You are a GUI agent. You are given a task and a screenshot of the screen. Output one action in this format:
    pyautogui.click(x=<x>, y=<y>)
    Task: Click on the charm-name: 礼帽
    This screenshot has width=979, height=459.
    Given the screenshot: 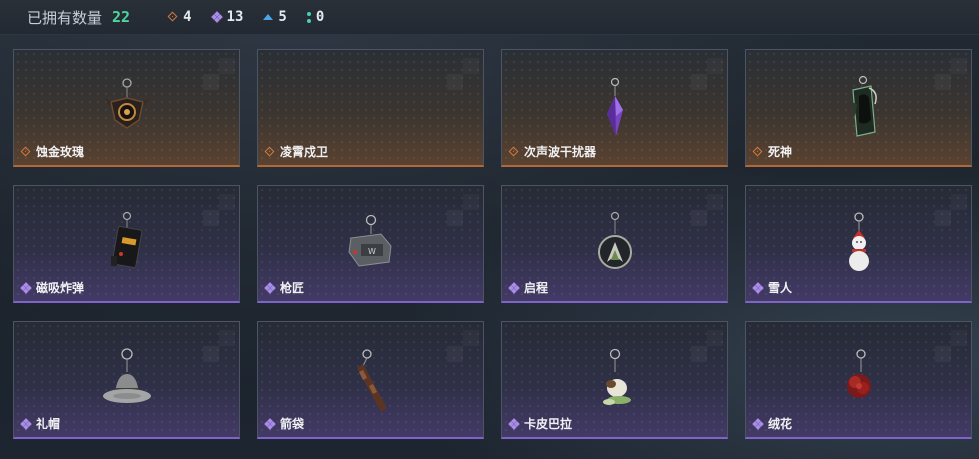 What is the action you would take?
    pyautogui.click(x=48, y=424)
    